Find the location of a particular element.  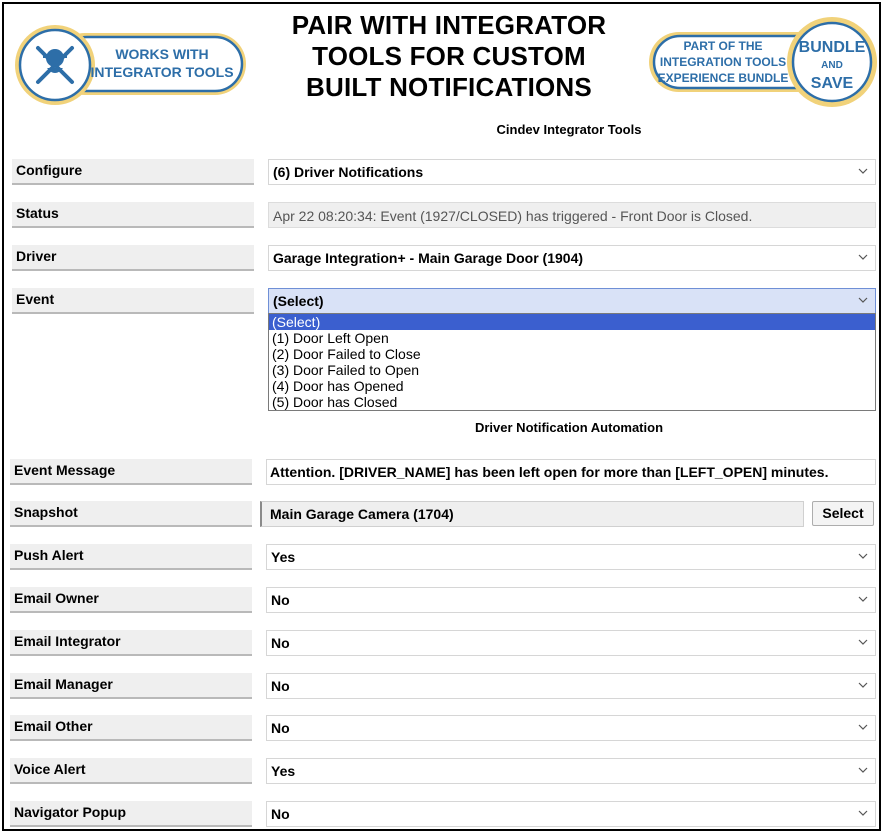

driver-label: Driver is located at coordinates (133, 258).